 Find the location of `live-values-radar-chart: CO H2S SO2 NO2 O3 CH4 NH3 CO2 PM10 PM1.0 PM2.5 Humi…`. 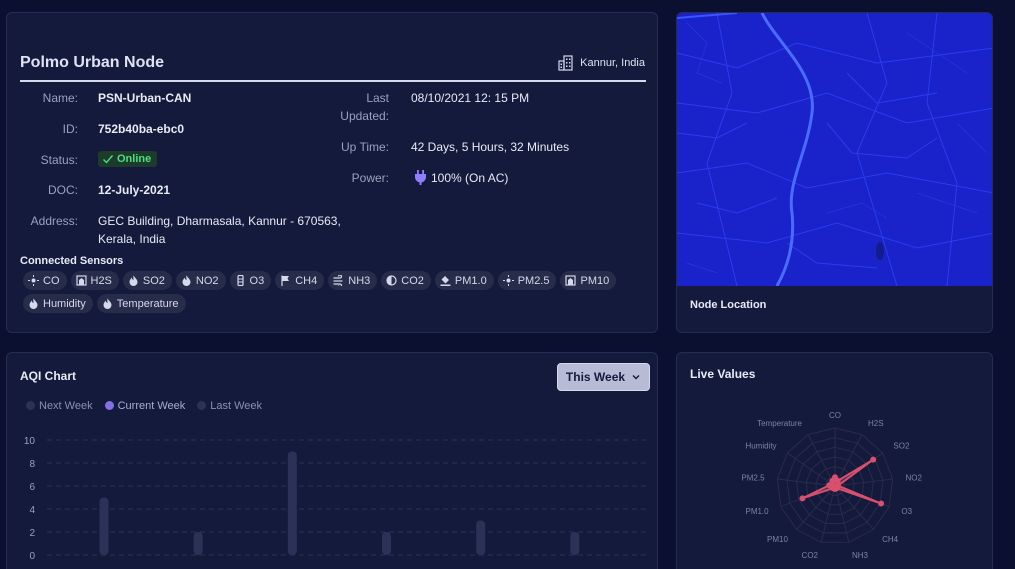

live-values-radar-chart: CO H2S SO2 NO2 O3 CH4 NH3 CO2 PM10 PM1.0 PM2.5 Humi… is located at coordinates (831, 485).